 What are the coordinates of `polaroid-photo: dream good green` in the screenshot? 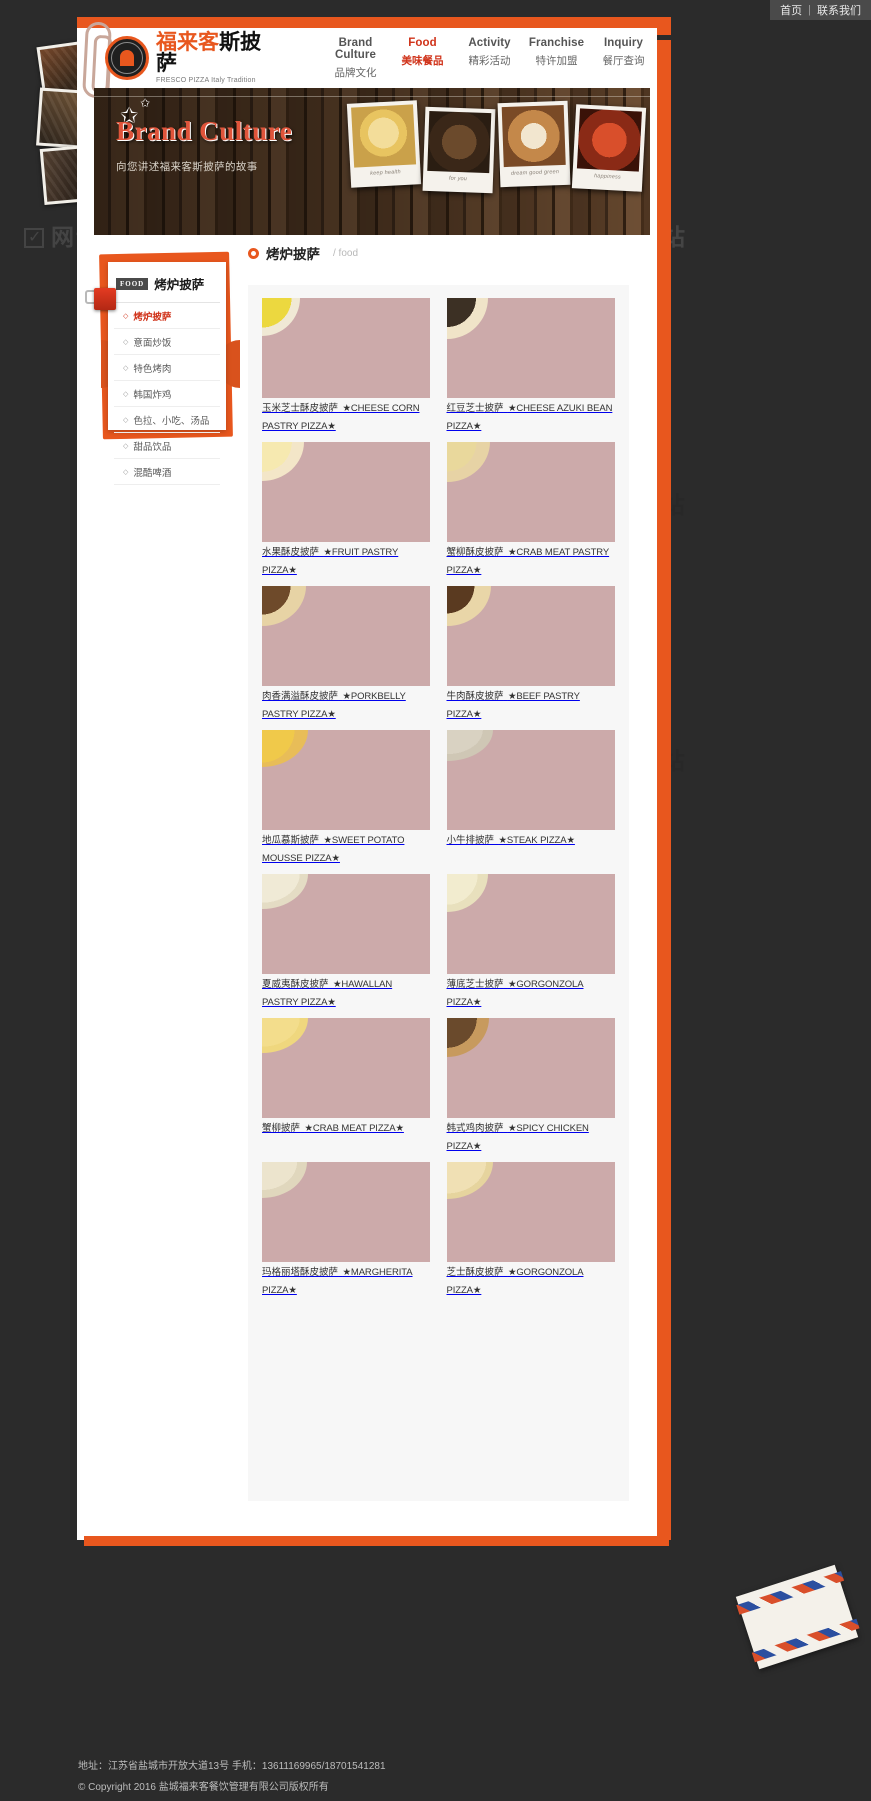 It's located at (534, 144).